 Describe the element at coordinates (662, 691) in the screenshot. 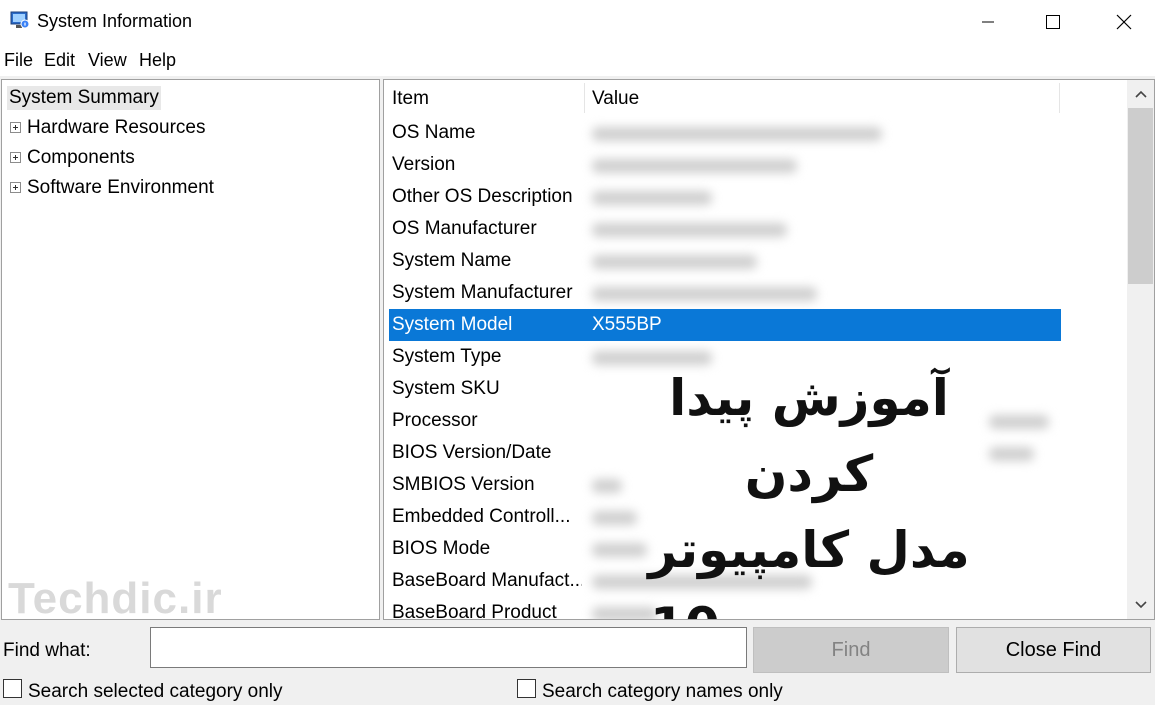

I see `search-category-names-label: Search category names only` at that location.